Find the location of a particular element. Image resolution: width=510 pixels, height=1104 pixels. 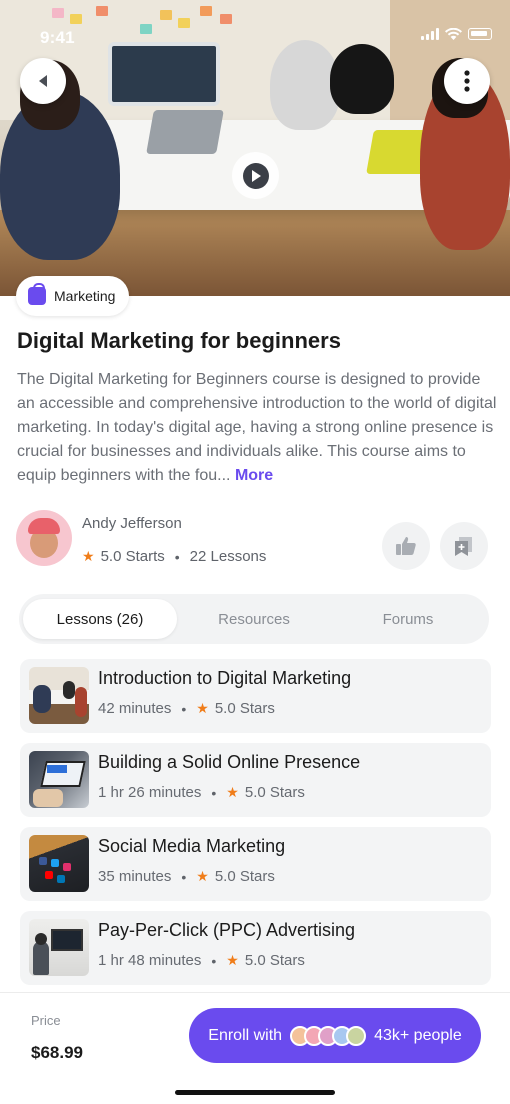

lesson-title: Pay-Per-Click (PPC) Advertising is located at coordinates (227, 930).